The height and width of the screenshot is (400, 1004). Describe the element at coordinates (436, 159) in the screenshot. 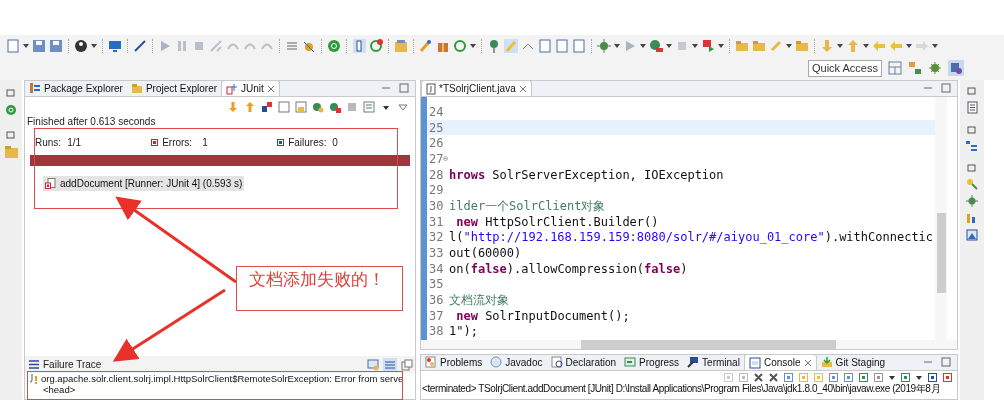

I see `line-number: 27` at that location.